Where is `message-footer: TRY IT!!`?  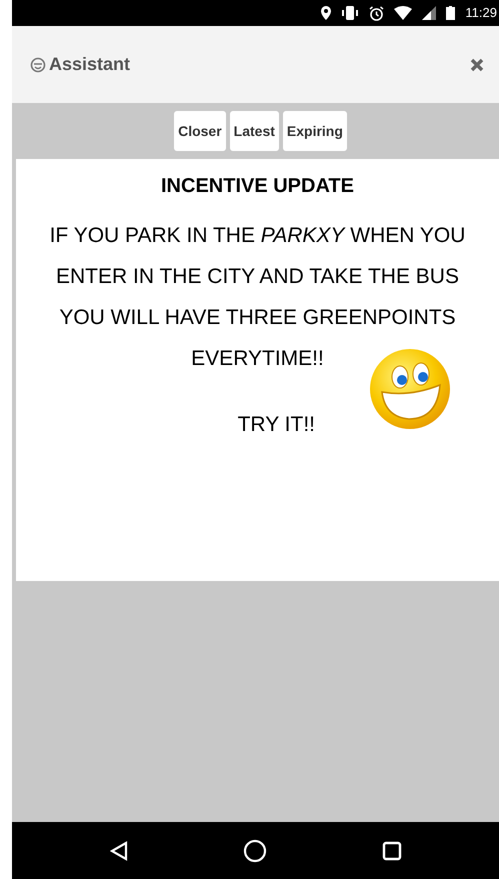 message-footer: TRY IT!! is located at coordinates (276, 424).